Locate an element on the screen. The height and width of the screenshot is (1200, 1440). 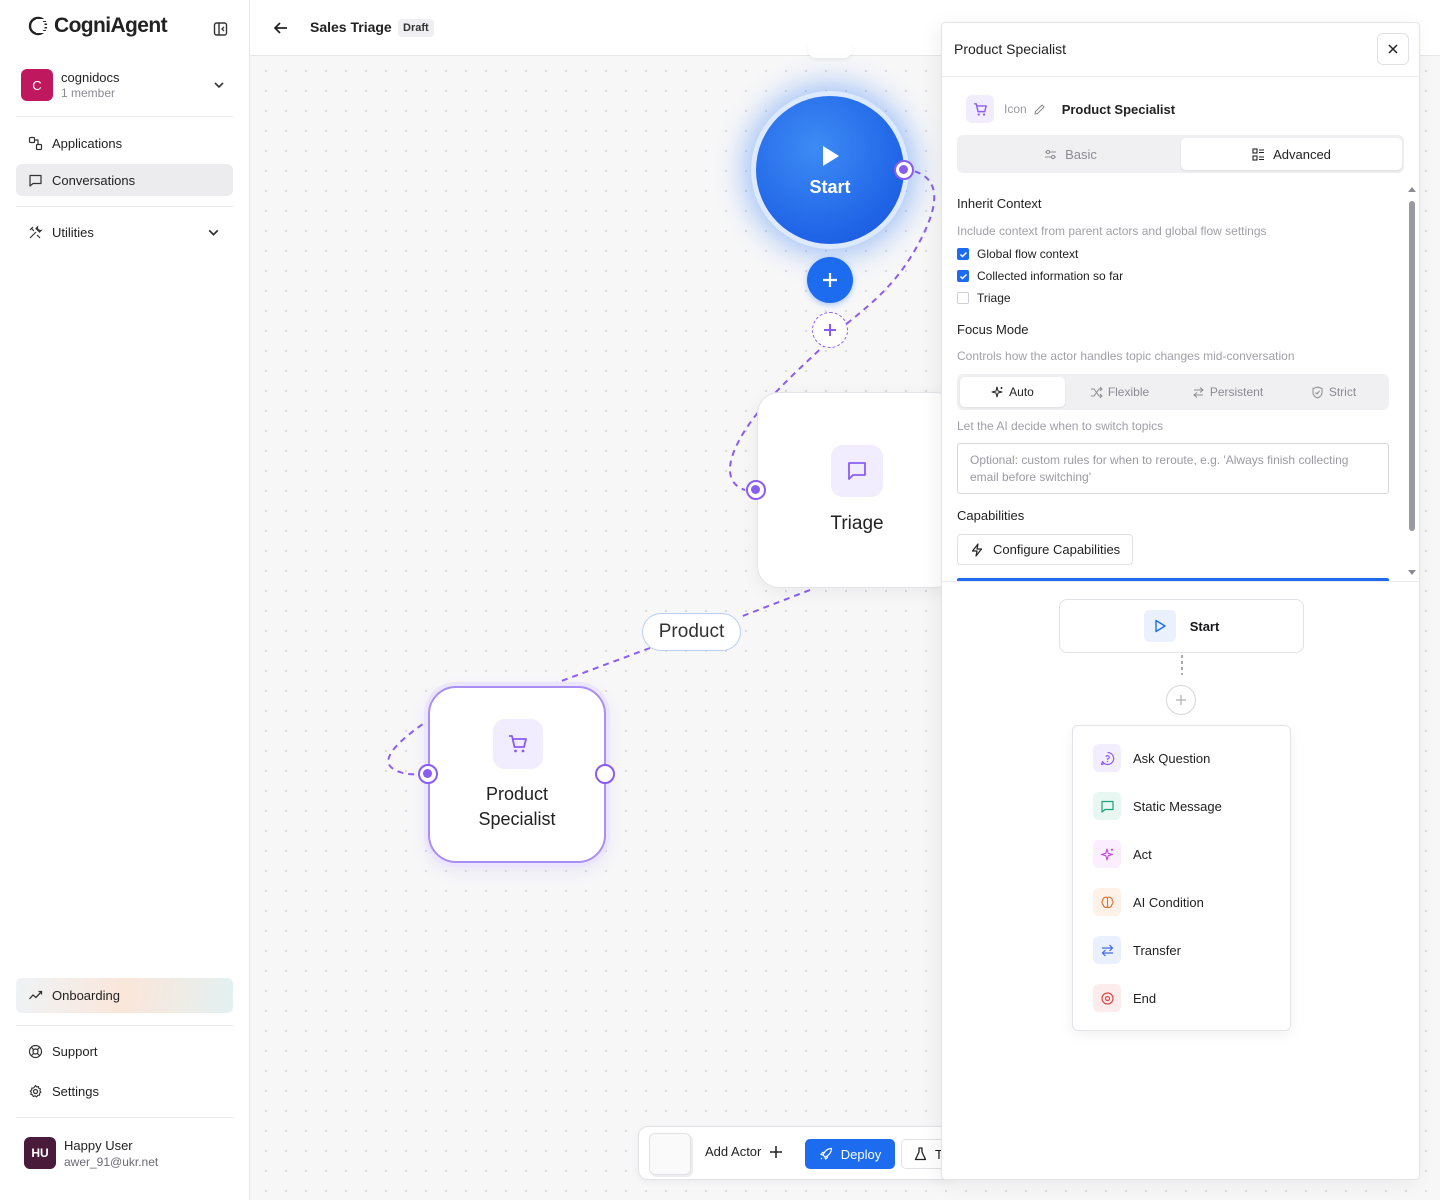
menu-item-transfer: Transfer is located at coordinates (1137, 950).